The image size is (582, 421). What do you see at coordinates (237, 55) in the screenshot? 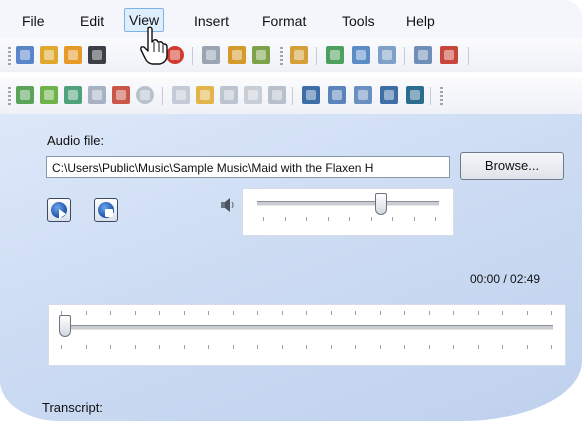
I see `folder-home-icon` at bounding box center [237, 55].